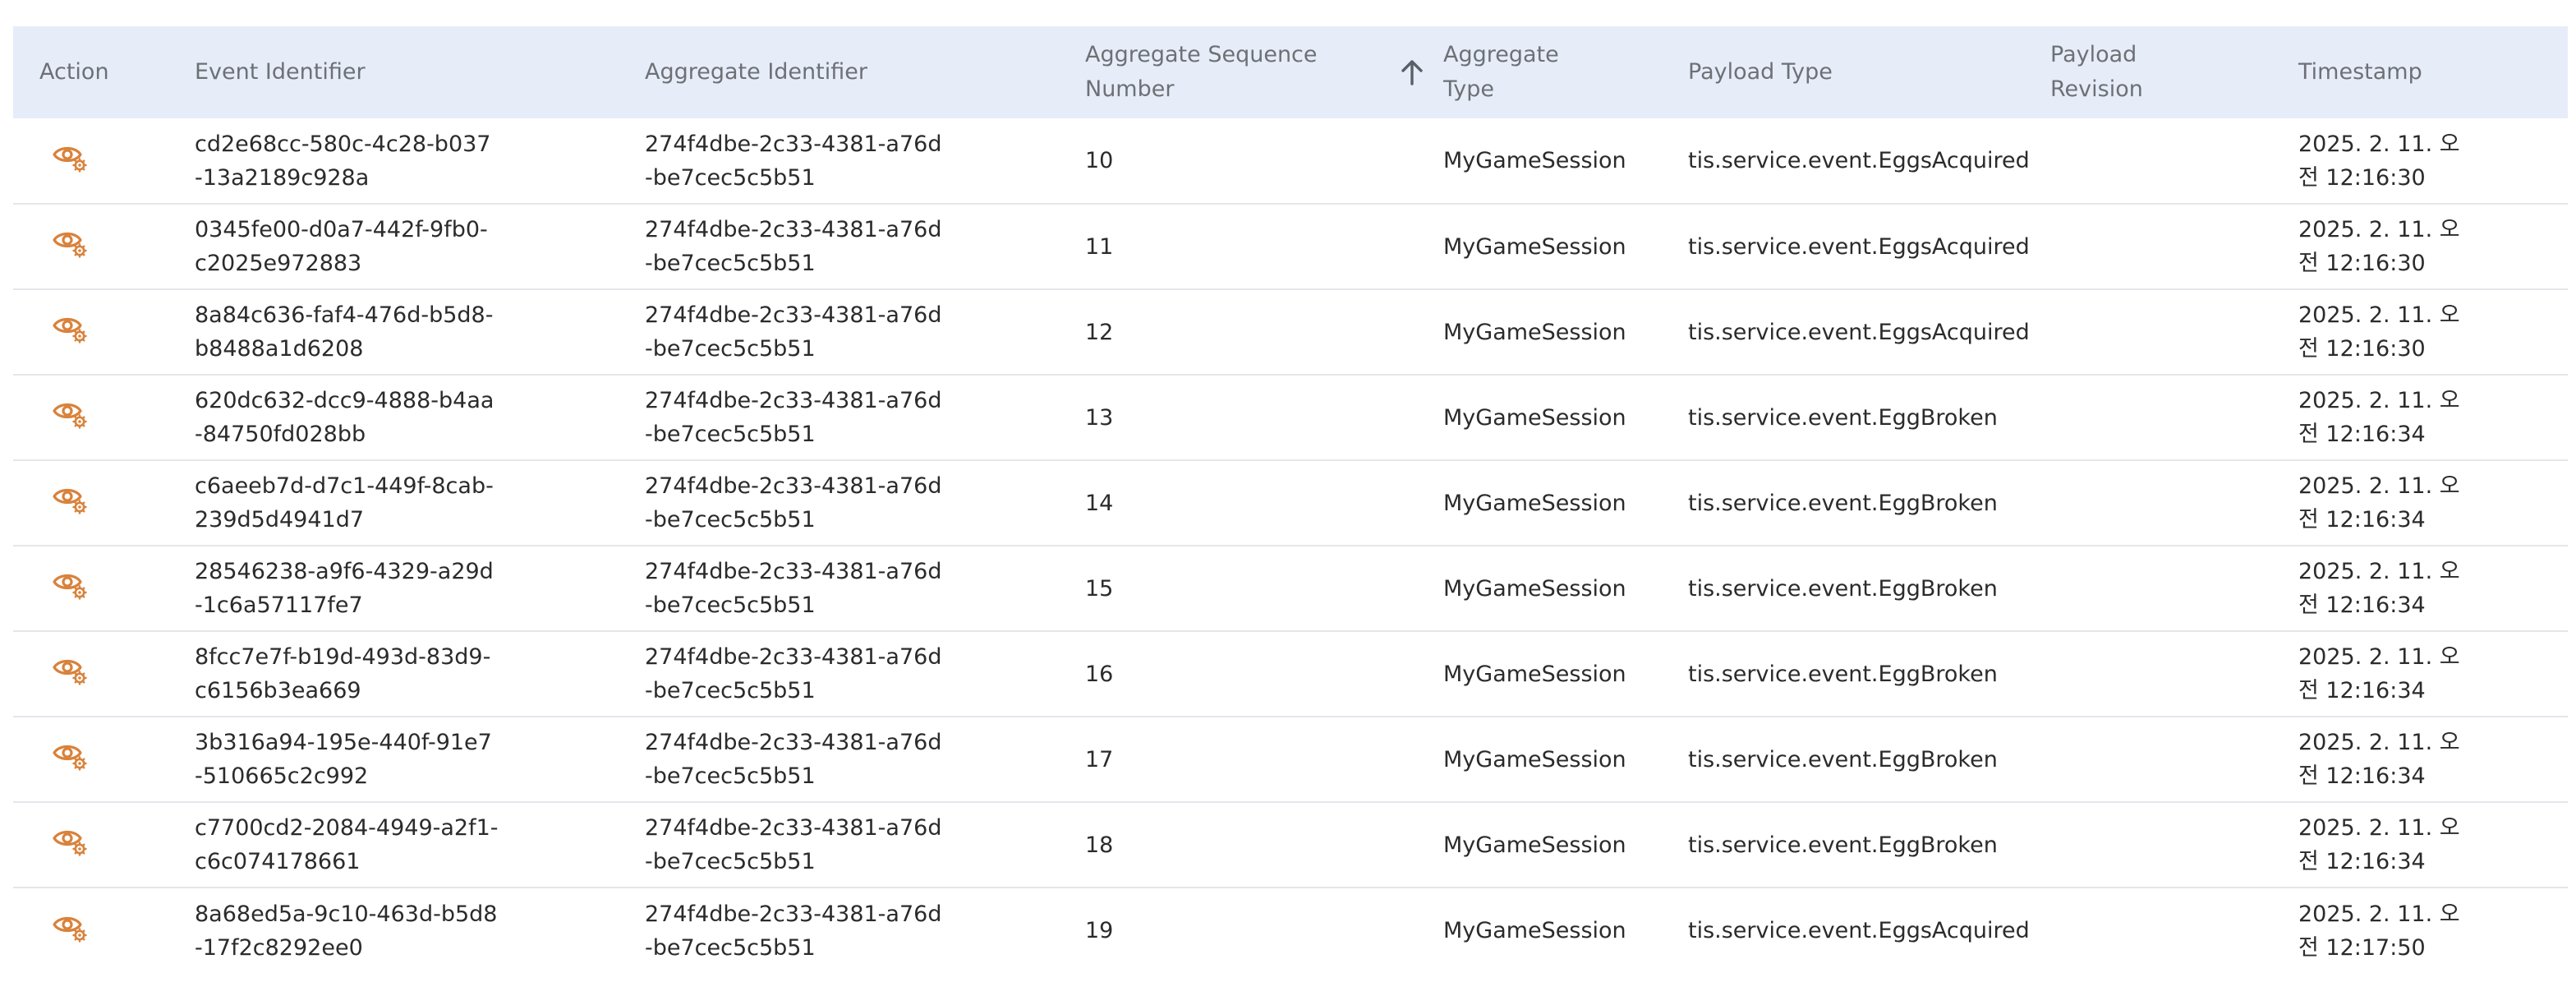 Image resolution: width=2576 pixels, height=996 pixels. What do you see at coordinates (1100, 759) in the screenshot?
I see `sequence-number-text: 17` at bounding box center [1100, 759].